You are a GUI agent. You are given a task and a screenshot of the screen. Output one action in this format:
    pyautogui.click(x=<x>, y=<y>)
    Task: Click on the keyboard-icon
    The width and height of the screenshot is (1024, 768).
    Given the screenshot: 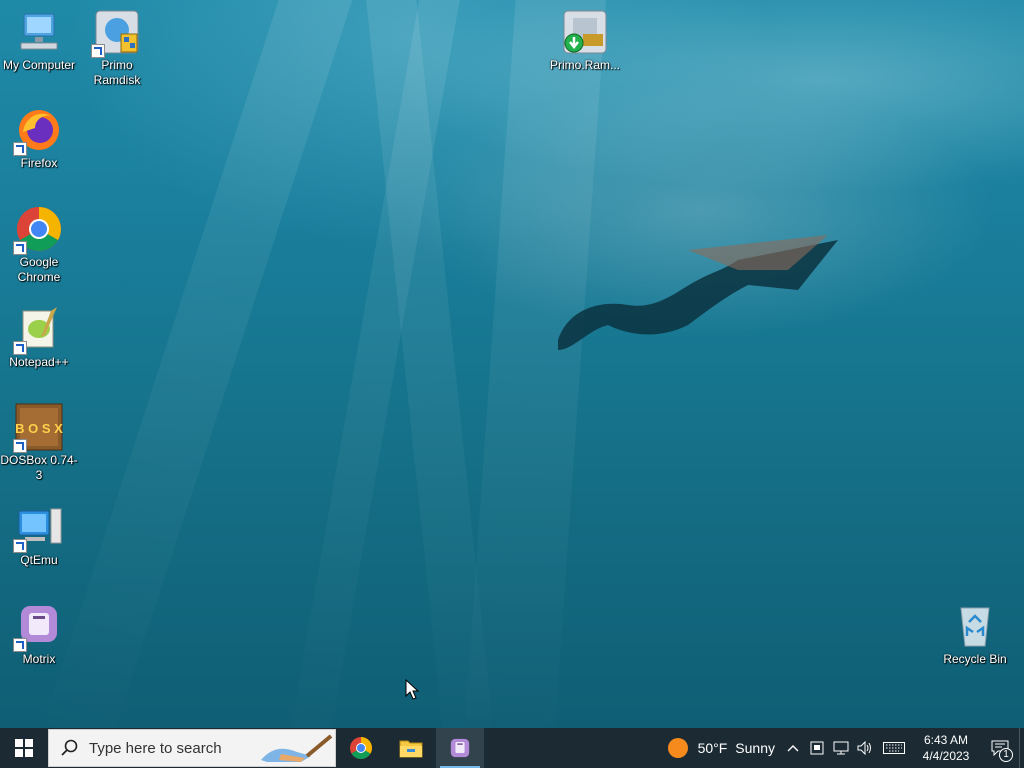 What is the action you would take?
    pyautogui.click(x=894, y=748)
    